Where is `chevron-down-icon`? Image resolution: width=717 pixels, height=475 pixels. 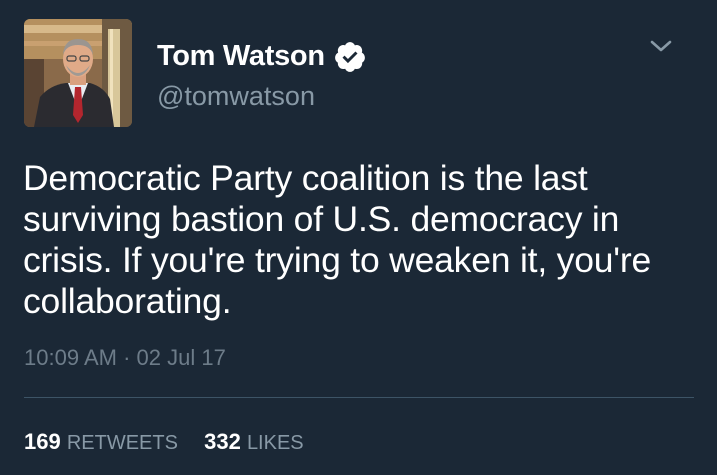 chevron-down-icon is located at coordinates (661, 46).